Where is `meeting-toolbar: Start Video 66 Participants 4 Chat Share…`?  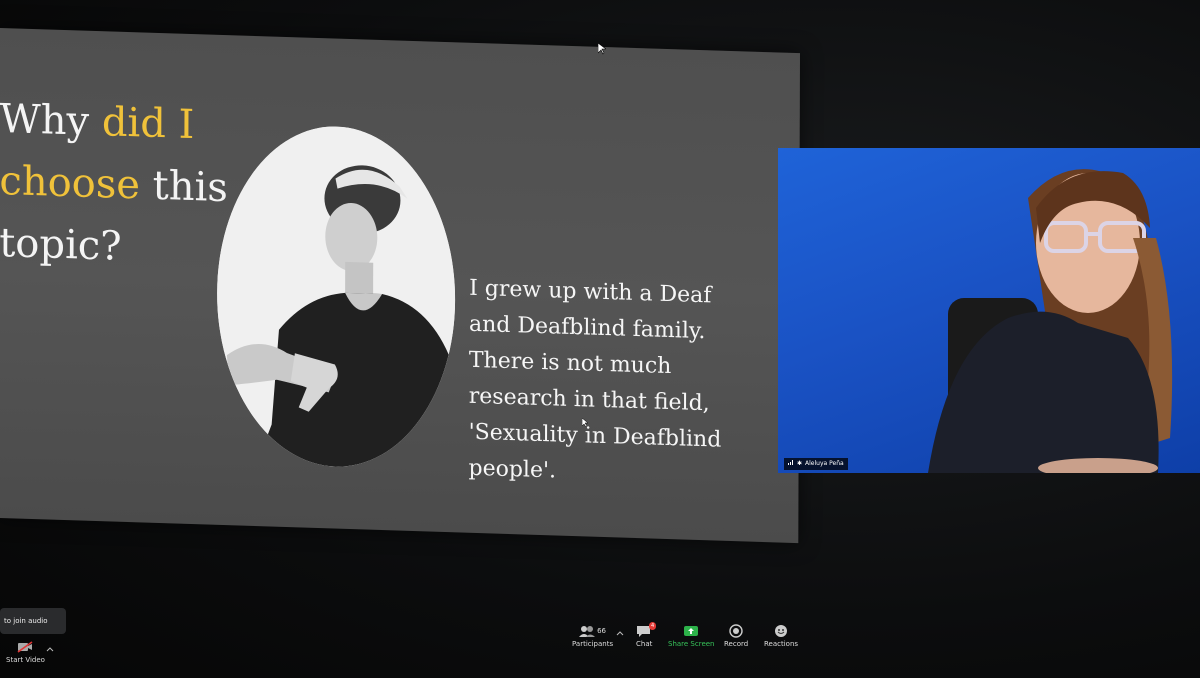
meeting-toolbar: Start Video 66 Participants 4 Chat Share… is located at coordinates (600, 650).